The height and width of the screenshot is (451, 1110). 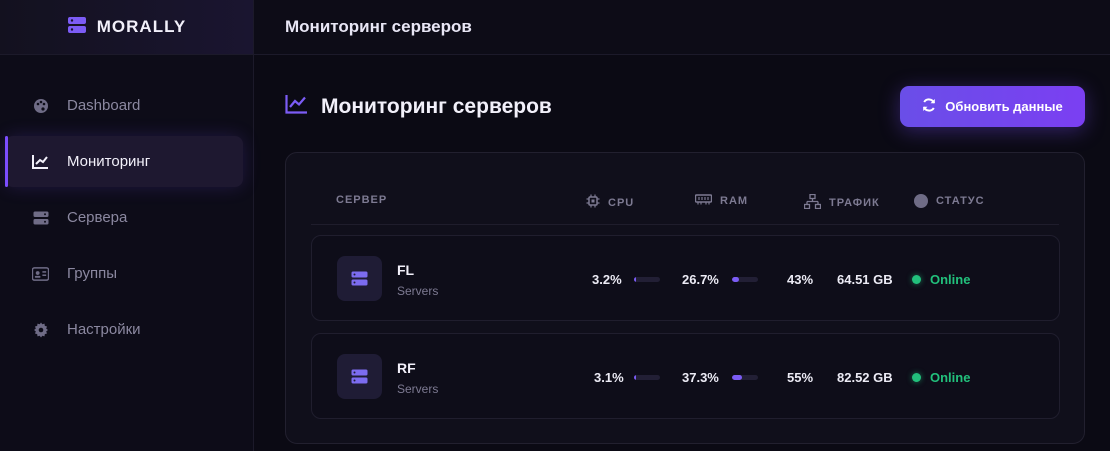 I want to click on header-ram-label: RAM, so click(x=734, y=201).